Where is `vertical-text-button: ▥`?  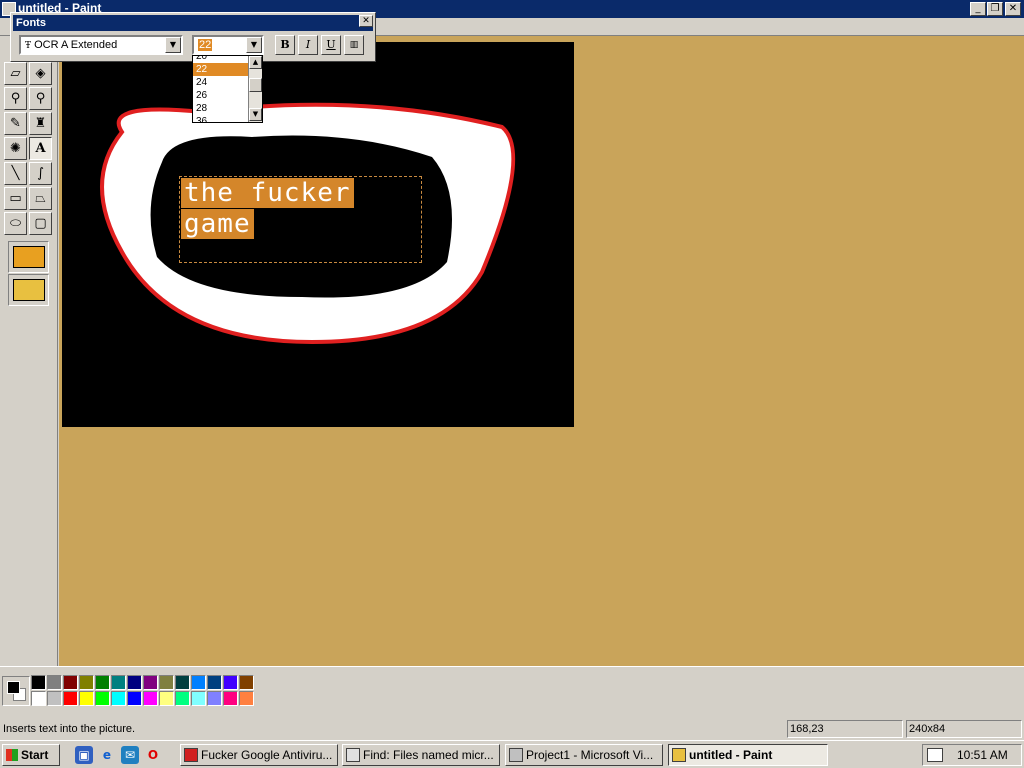 vertical-text-button: ▥ is located at coordinates (354, 45).